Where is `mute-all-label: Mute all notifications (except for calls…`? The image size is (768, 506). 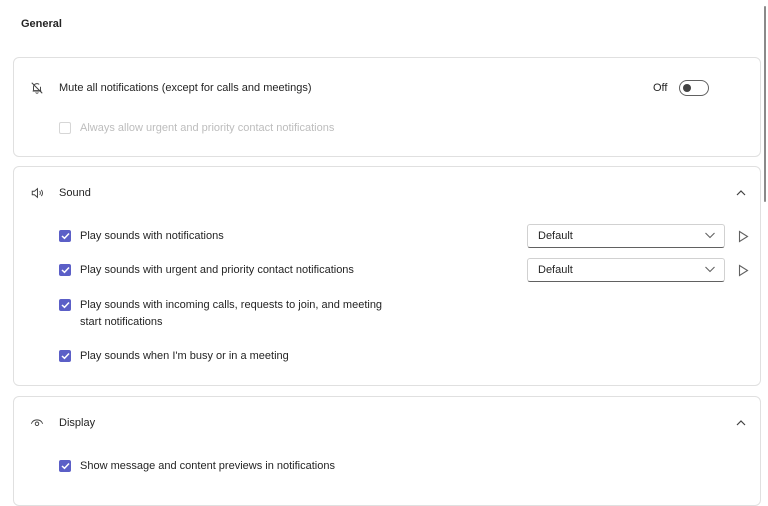 mute-all-label: Mute all notifications (except for calls… is located at coordinates (185, 88).